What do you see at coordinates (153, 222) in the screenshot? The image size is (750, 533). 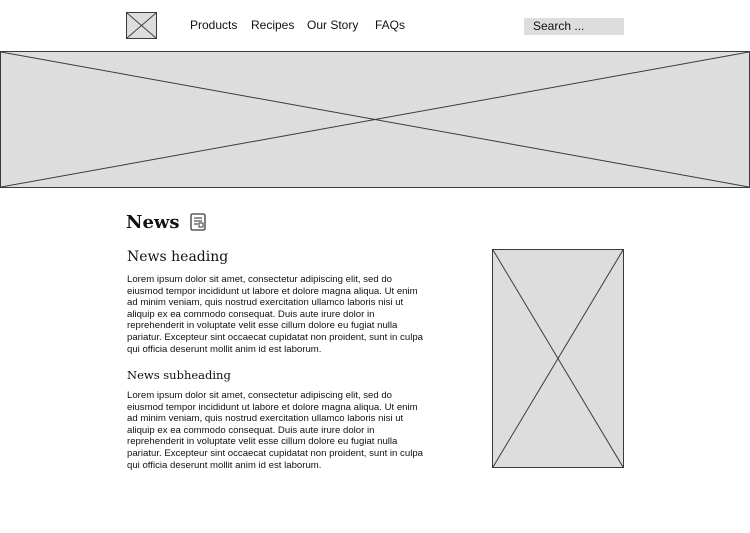 I see `page-title: News` at bounding box center [153, 222].